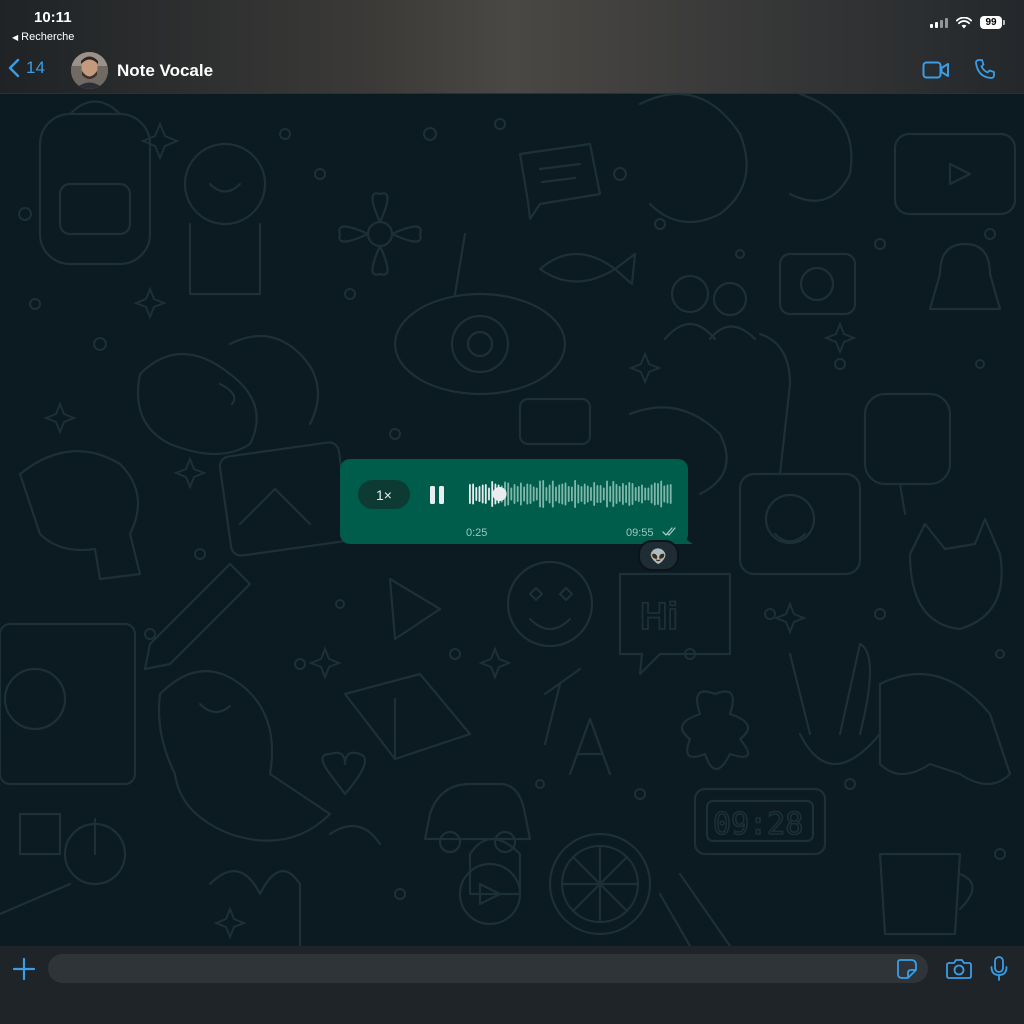 The height and width of the screenshot is (1024, 1024). Describe the element at coordinates (35, 67) in the screenshot. I see `unread-count: 14` at that location.